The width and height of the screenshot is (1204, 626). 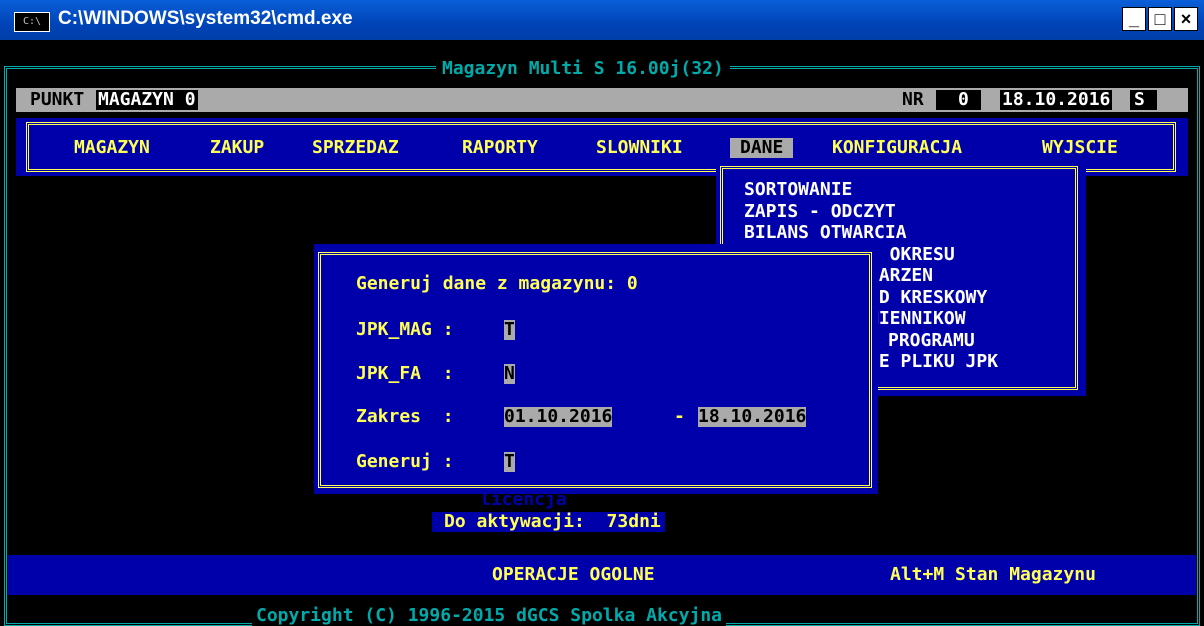 I want to click on minimize-button: _, so click(x=1134, y=19).